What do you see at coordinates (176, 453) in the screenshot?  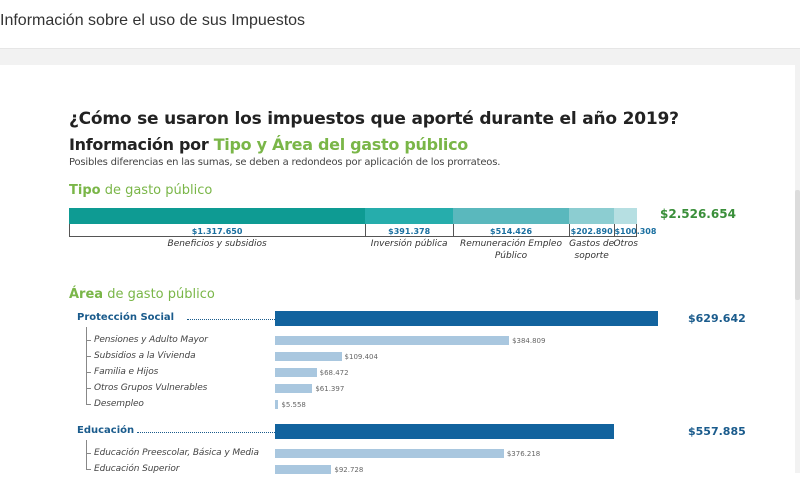 I see `area-item-label: Educación Preescolar, Básica y Media` at bounding box center [176, 453].